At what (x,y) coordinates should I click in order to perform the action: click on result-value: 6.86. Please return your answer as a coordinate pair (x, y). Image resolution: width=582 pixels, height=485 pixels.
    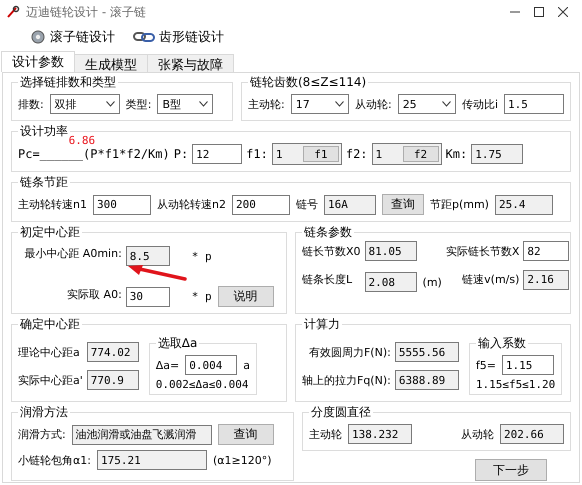
    Looking at the image, I should click on (82, 140).